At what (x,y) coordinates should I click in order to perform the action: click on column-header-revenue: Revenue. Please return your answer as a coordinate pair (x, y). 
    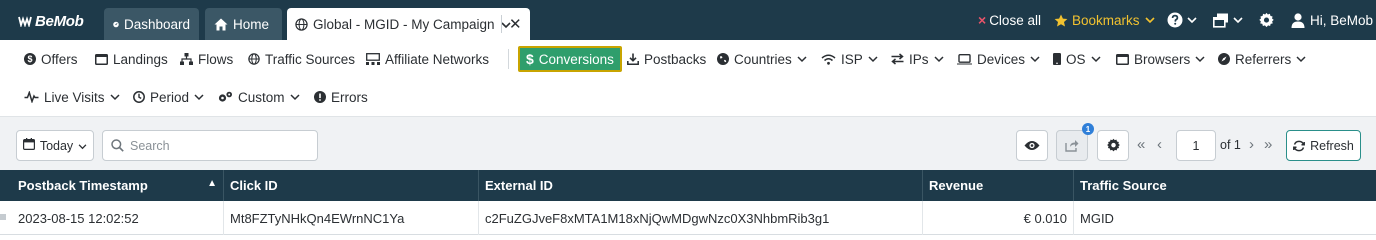
    Looking at the image, I should click on (998, 185).